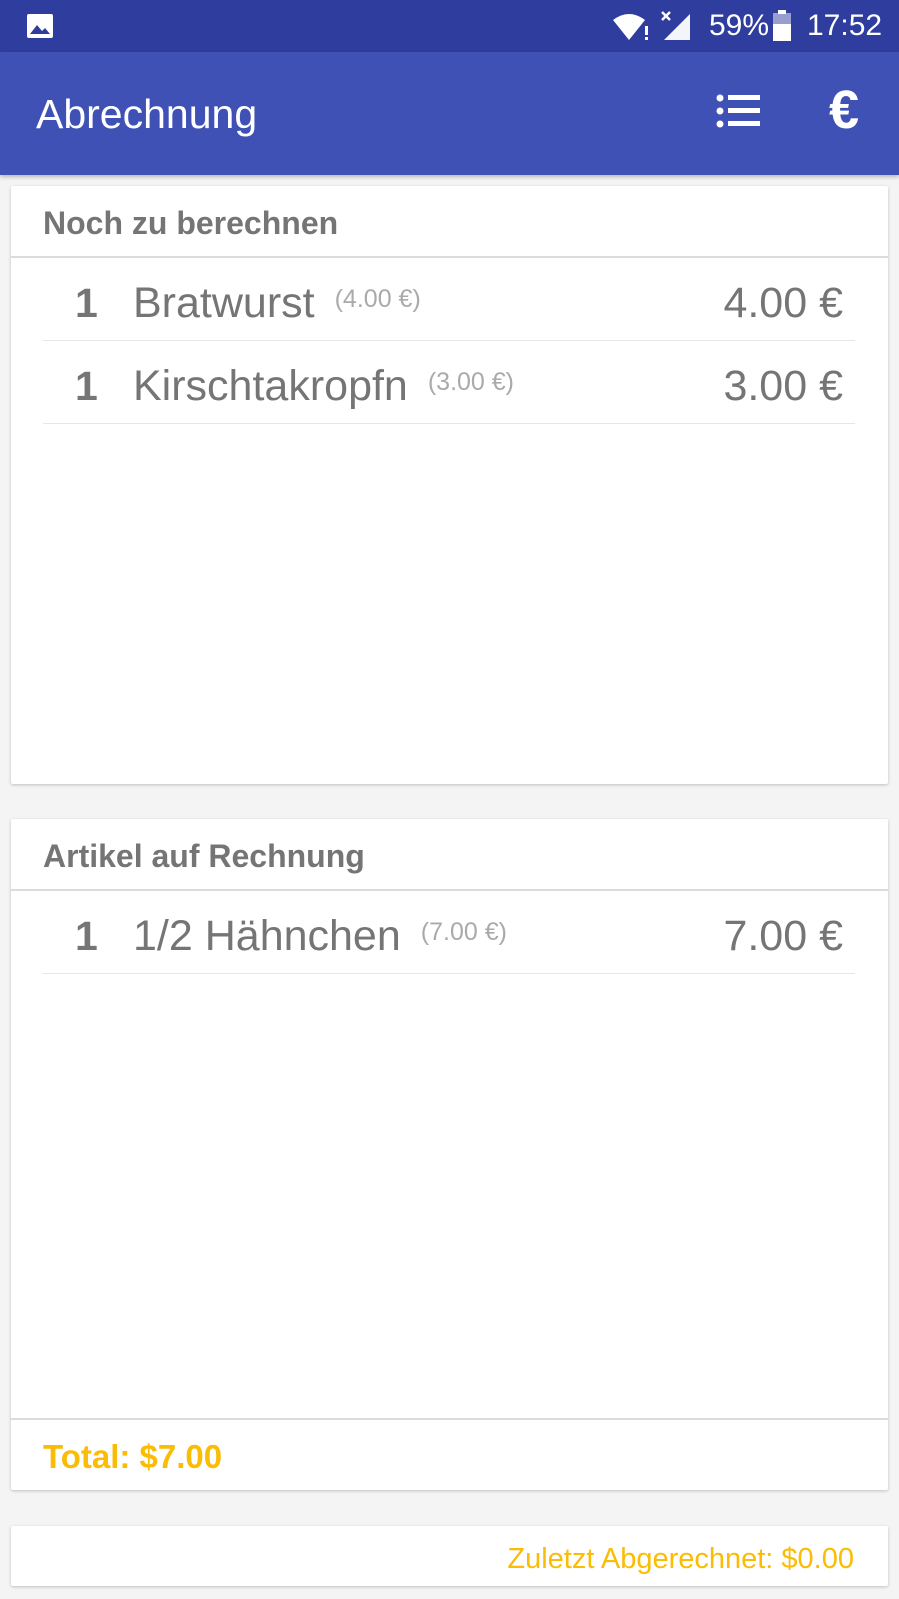  What do you see at coordinates (783, 936) in the screenshot?
I see `item-total: 7.00 €` at bounding box center [783, 936].